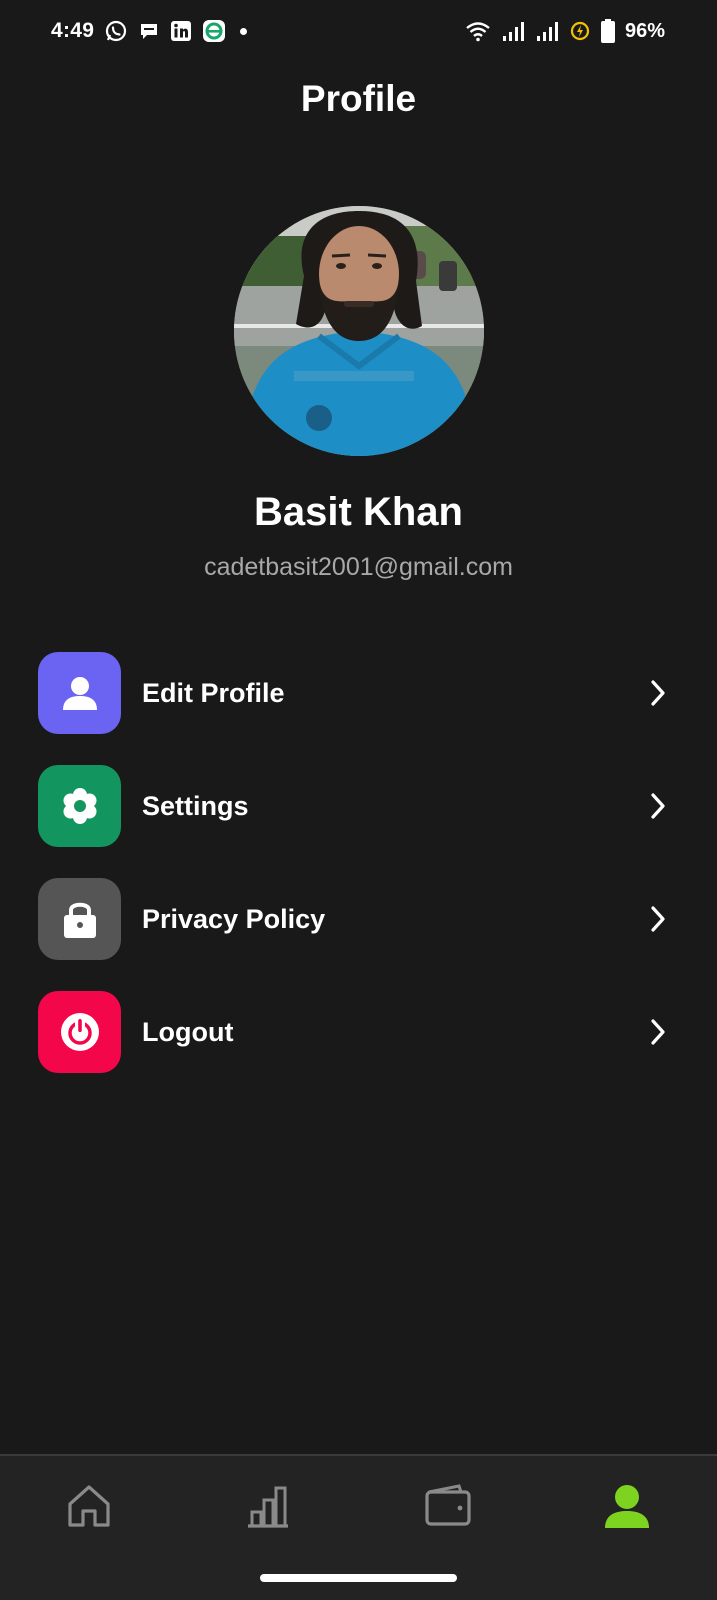  What do you see at coordinates (358, 806) in the screenshot?
I see `settings-item: Settings` at bounding box center [358, 806].